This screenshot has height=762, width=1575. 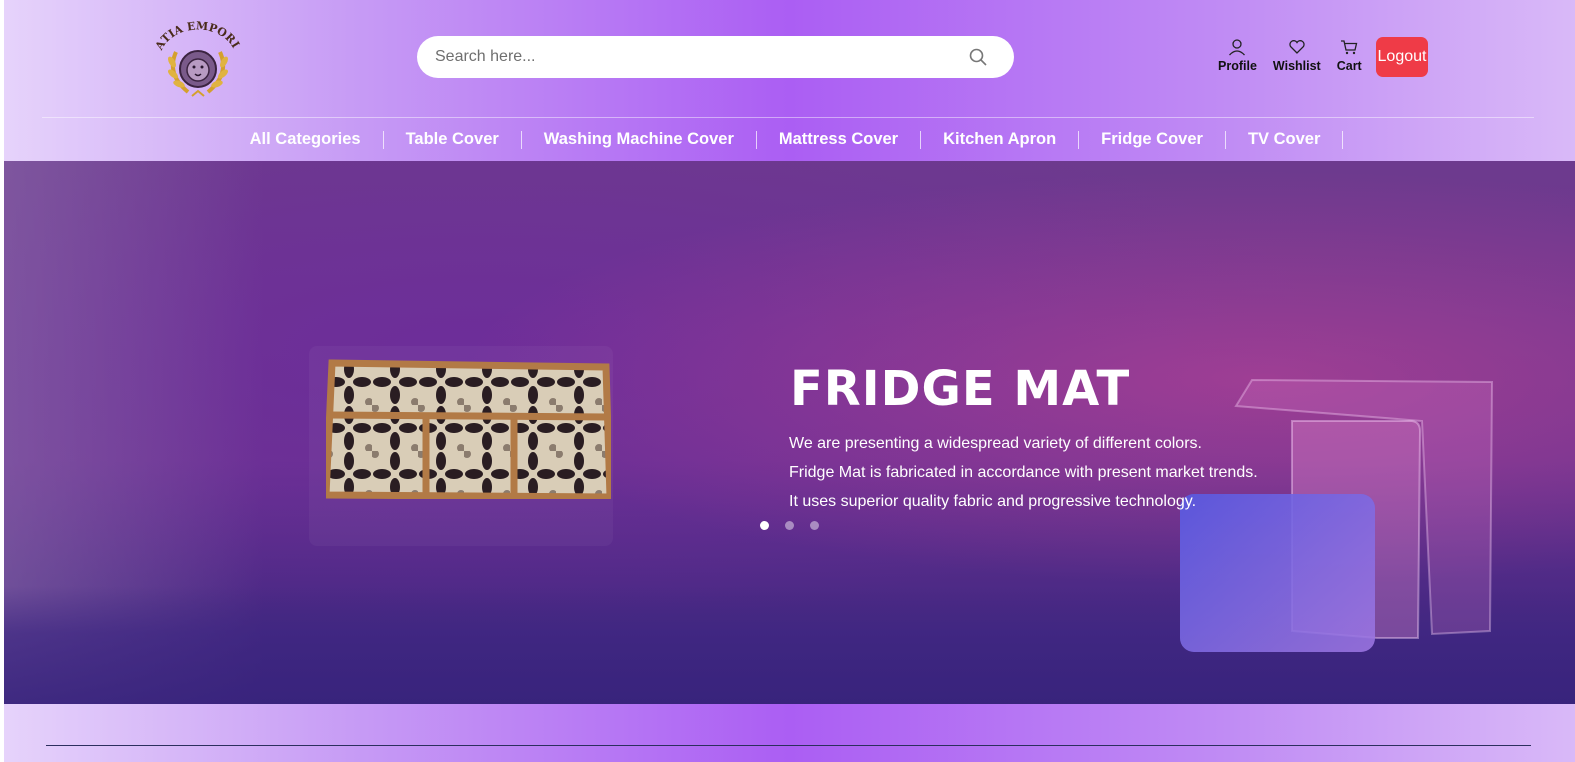 What do you see at coordinates (305, 139) in the screenshot?
I see `nav-item-all-categories: All Categories` at bounding box center [305, 139].